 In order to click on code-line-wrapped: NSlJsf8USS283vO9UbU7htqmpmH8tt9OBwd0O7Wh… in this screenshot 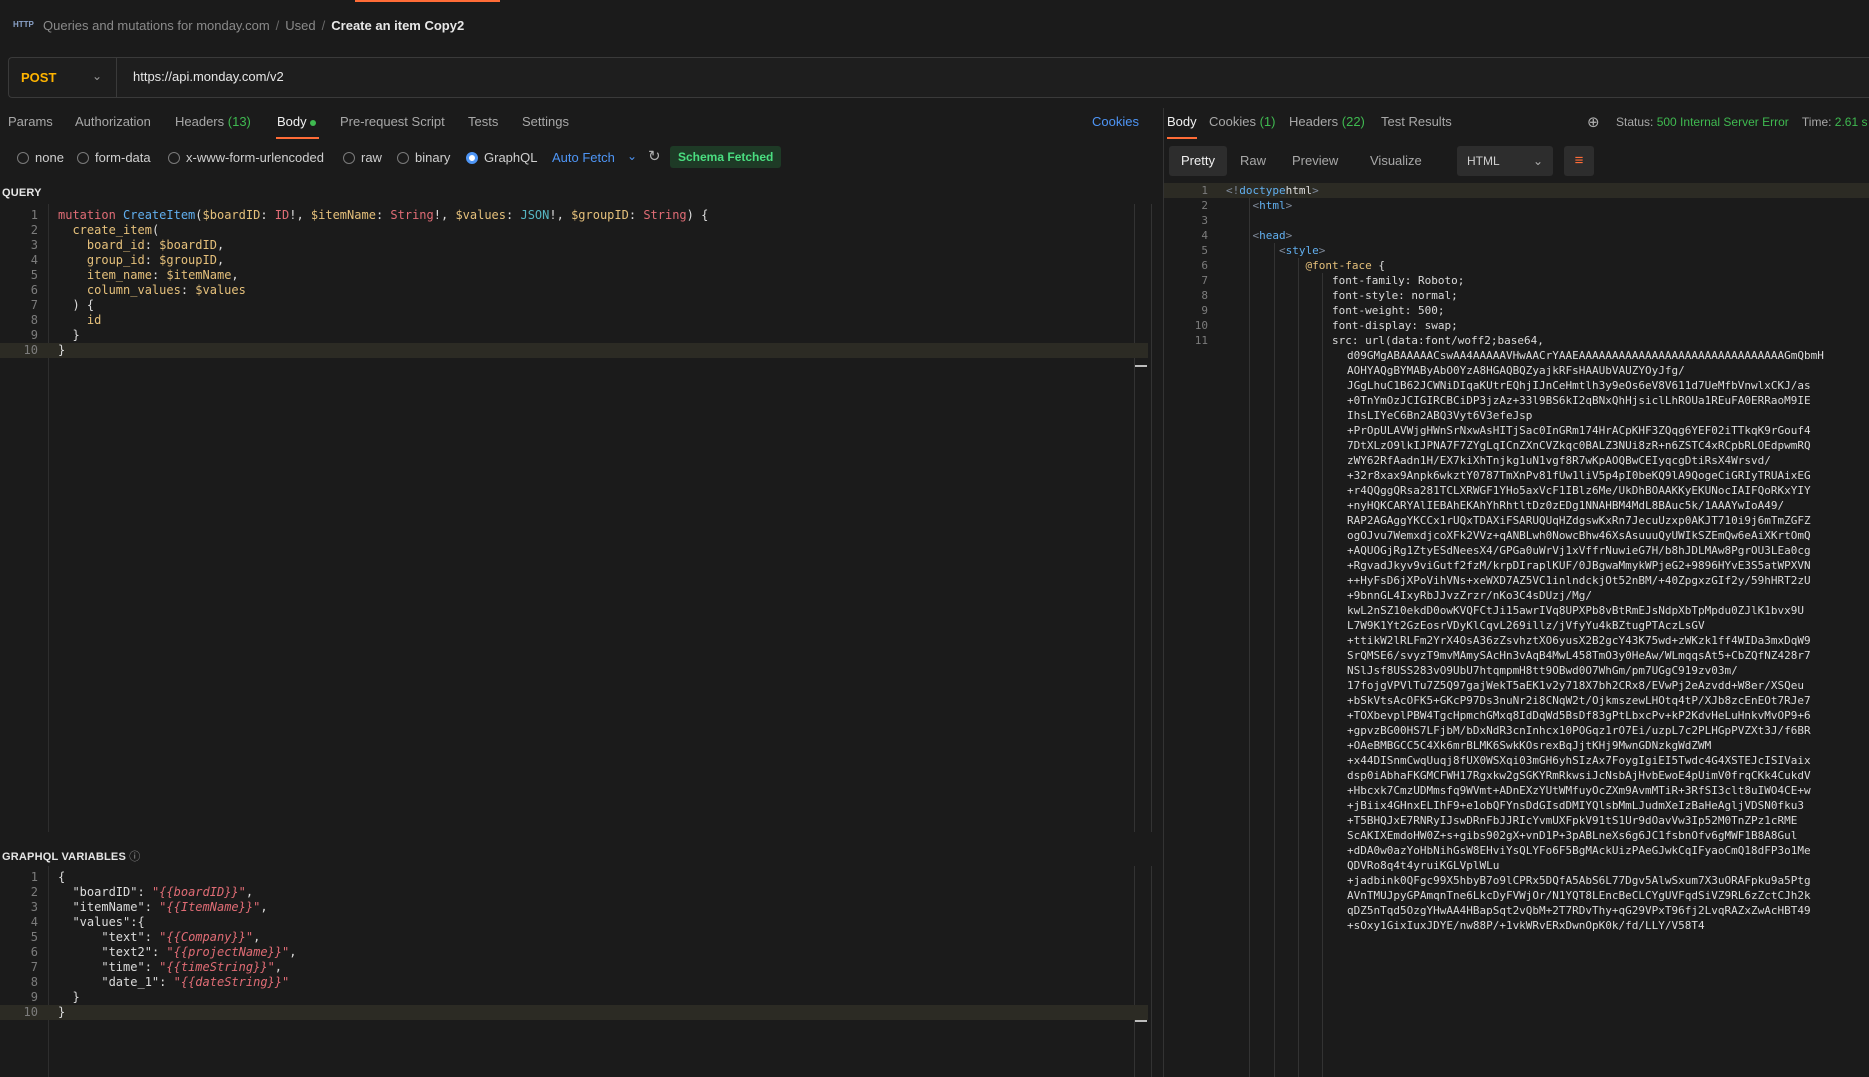, I will do `click(1516, 670)`.